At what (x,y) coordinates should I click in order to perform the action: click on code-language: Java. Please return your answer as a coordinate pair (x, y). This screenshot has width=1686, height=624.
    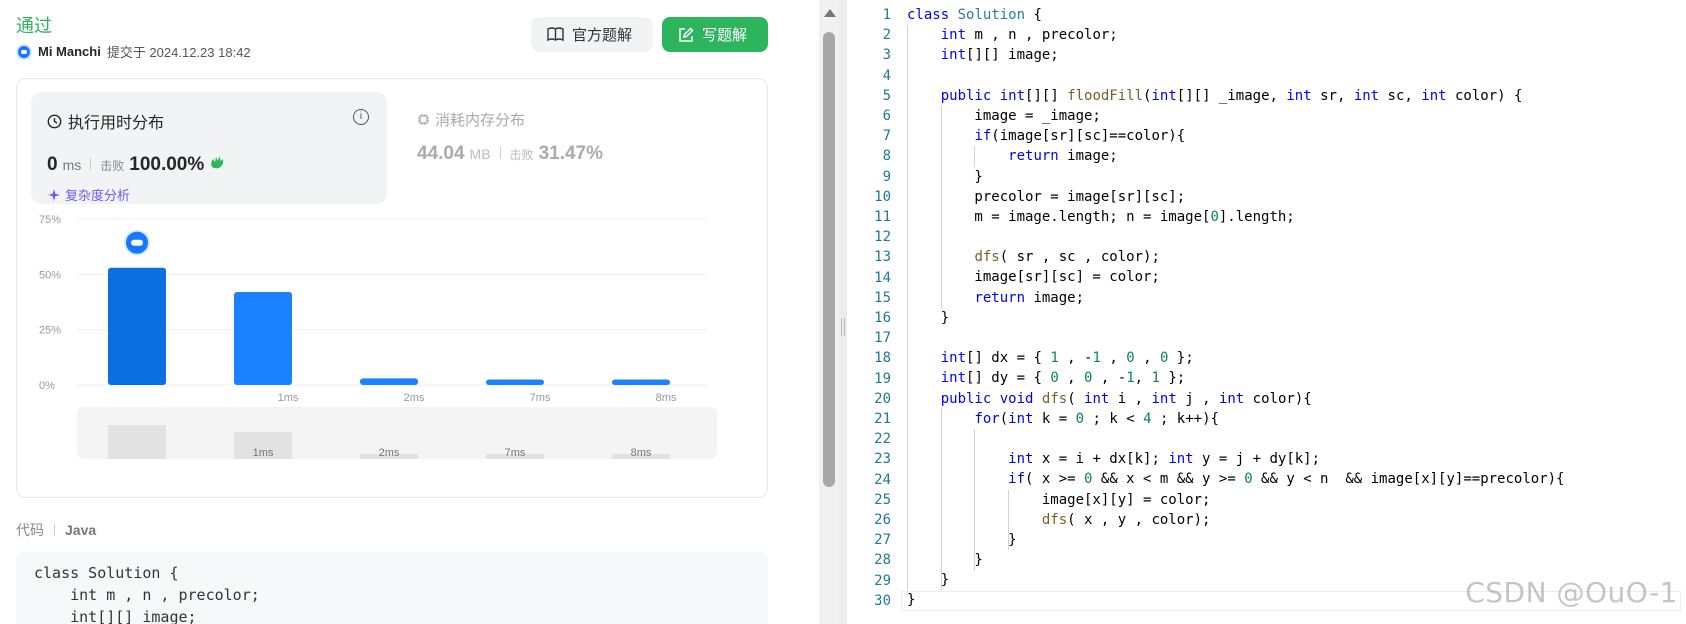
    Looking at the image, I should click on (81, 530).